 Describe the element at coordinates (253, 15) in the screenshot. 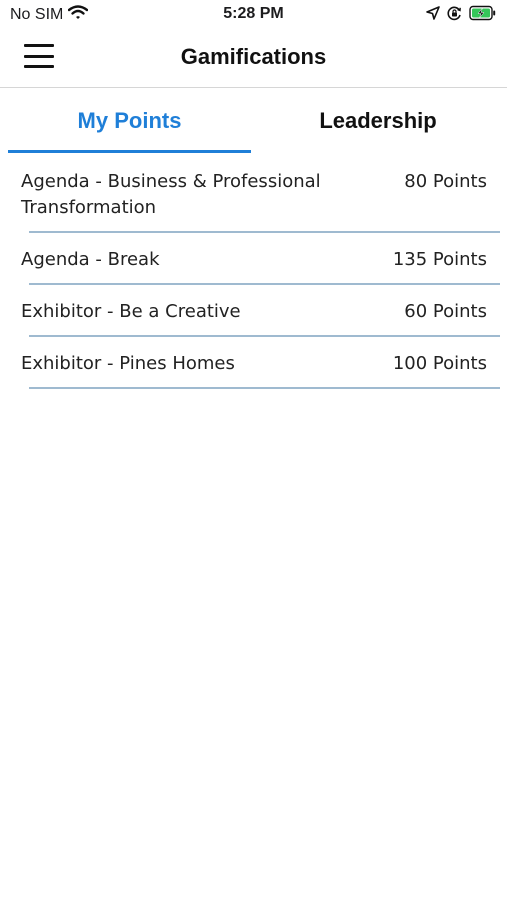

I see `status-bar: No SIM 5:28 PM` at that location.